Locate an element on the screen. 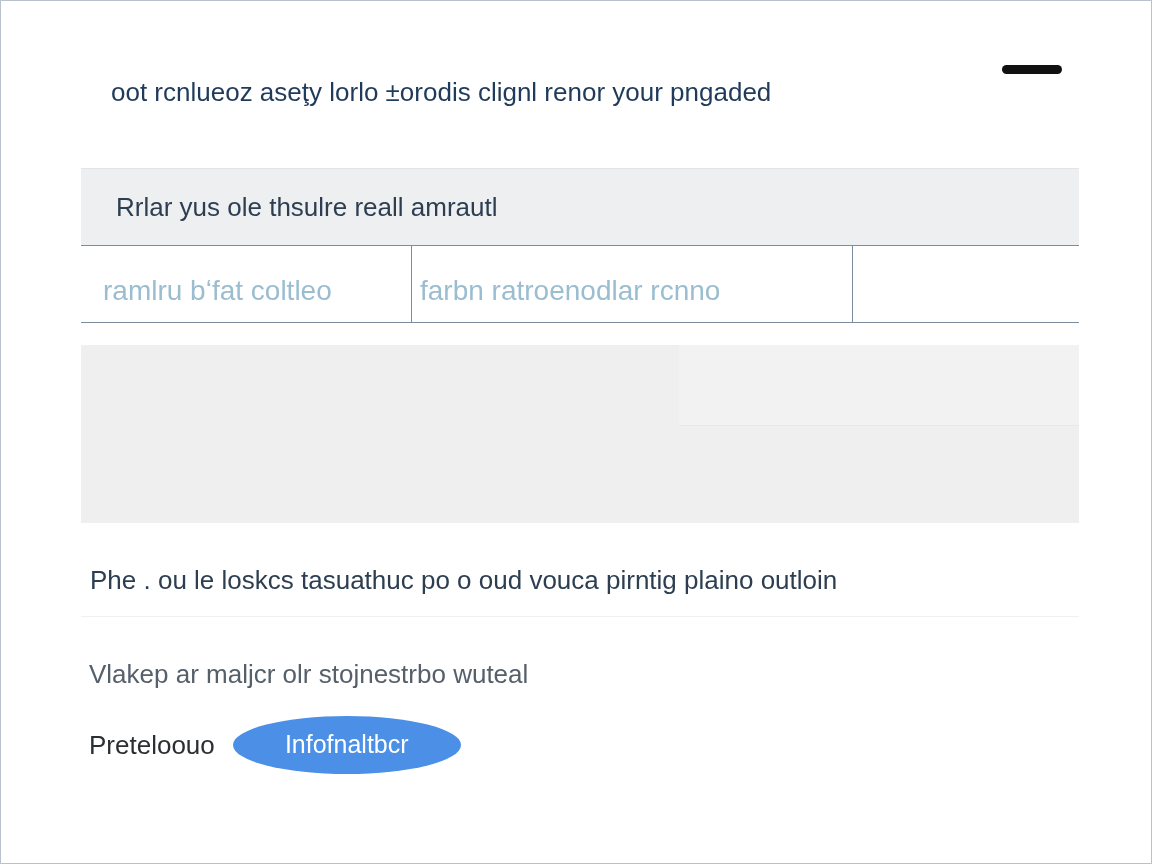 The height and width of the screenshot is (864, 1152). minimize-button is located at coordinates (1032, 69).